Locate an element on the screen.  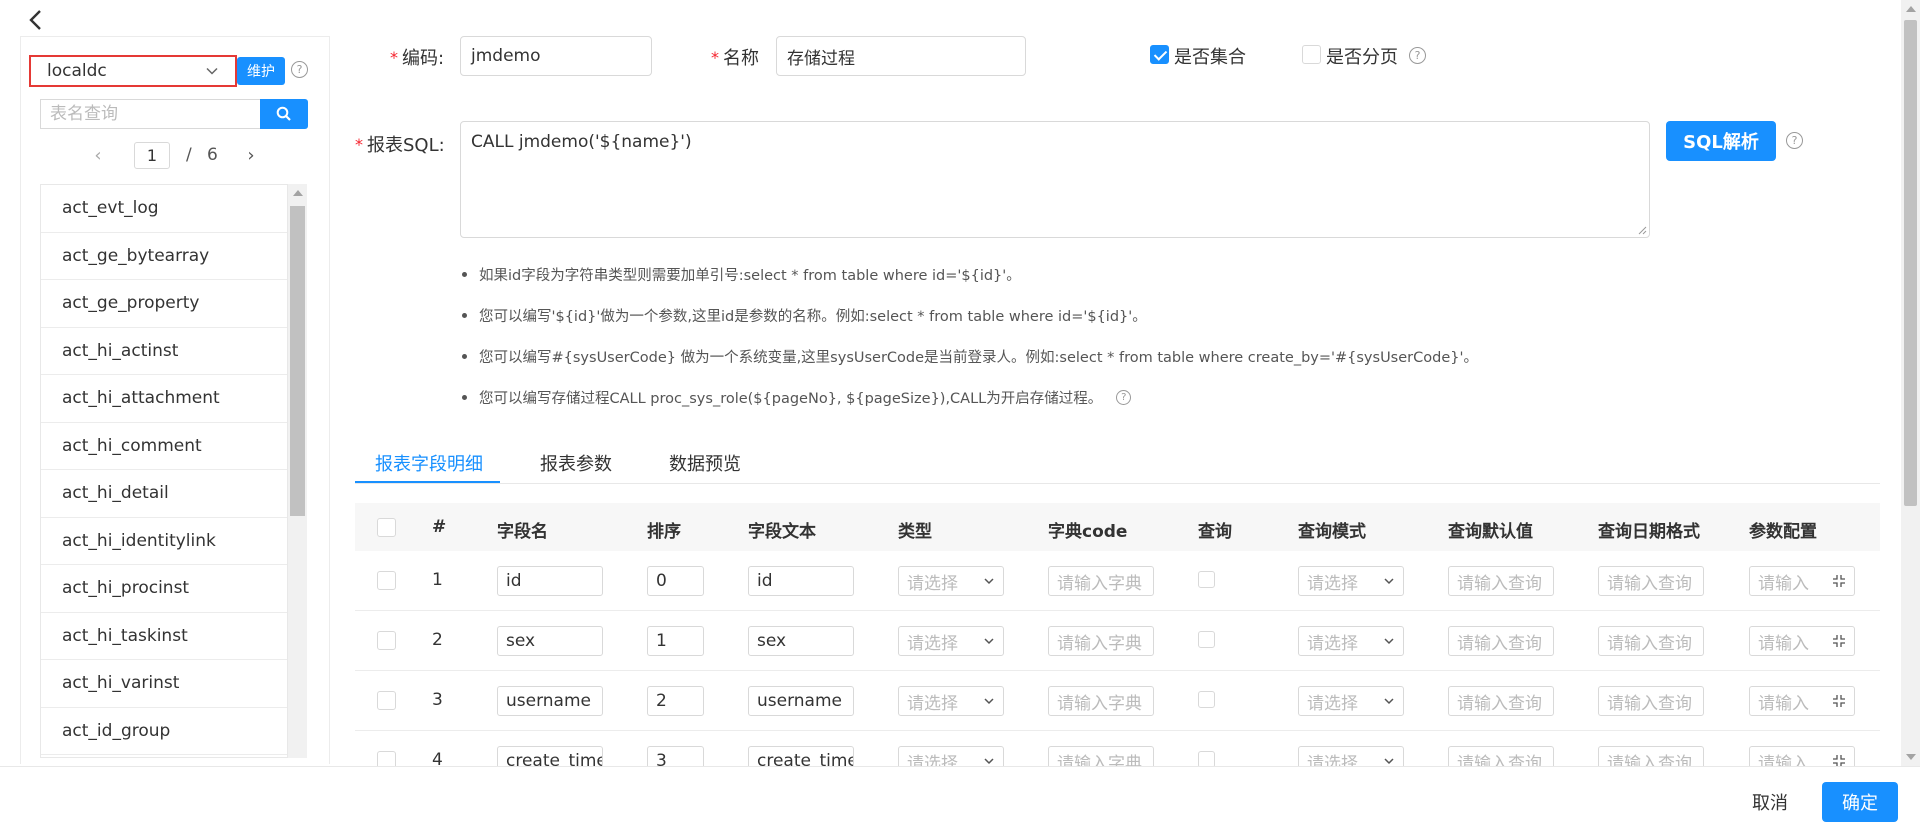
maintain-button: 维护 is located at coordinates (261, 71).